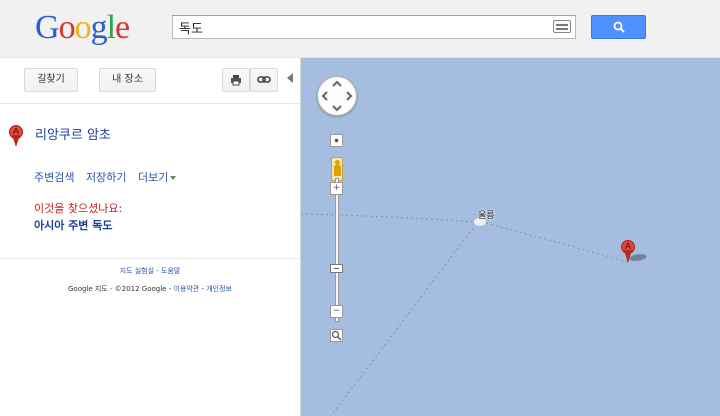 The width and height of the screenshot is (720, 416). What do you see at coordinates (562, 26) in the screenshot?
I see `keyboard-icon` at bounding box center [562, 26].